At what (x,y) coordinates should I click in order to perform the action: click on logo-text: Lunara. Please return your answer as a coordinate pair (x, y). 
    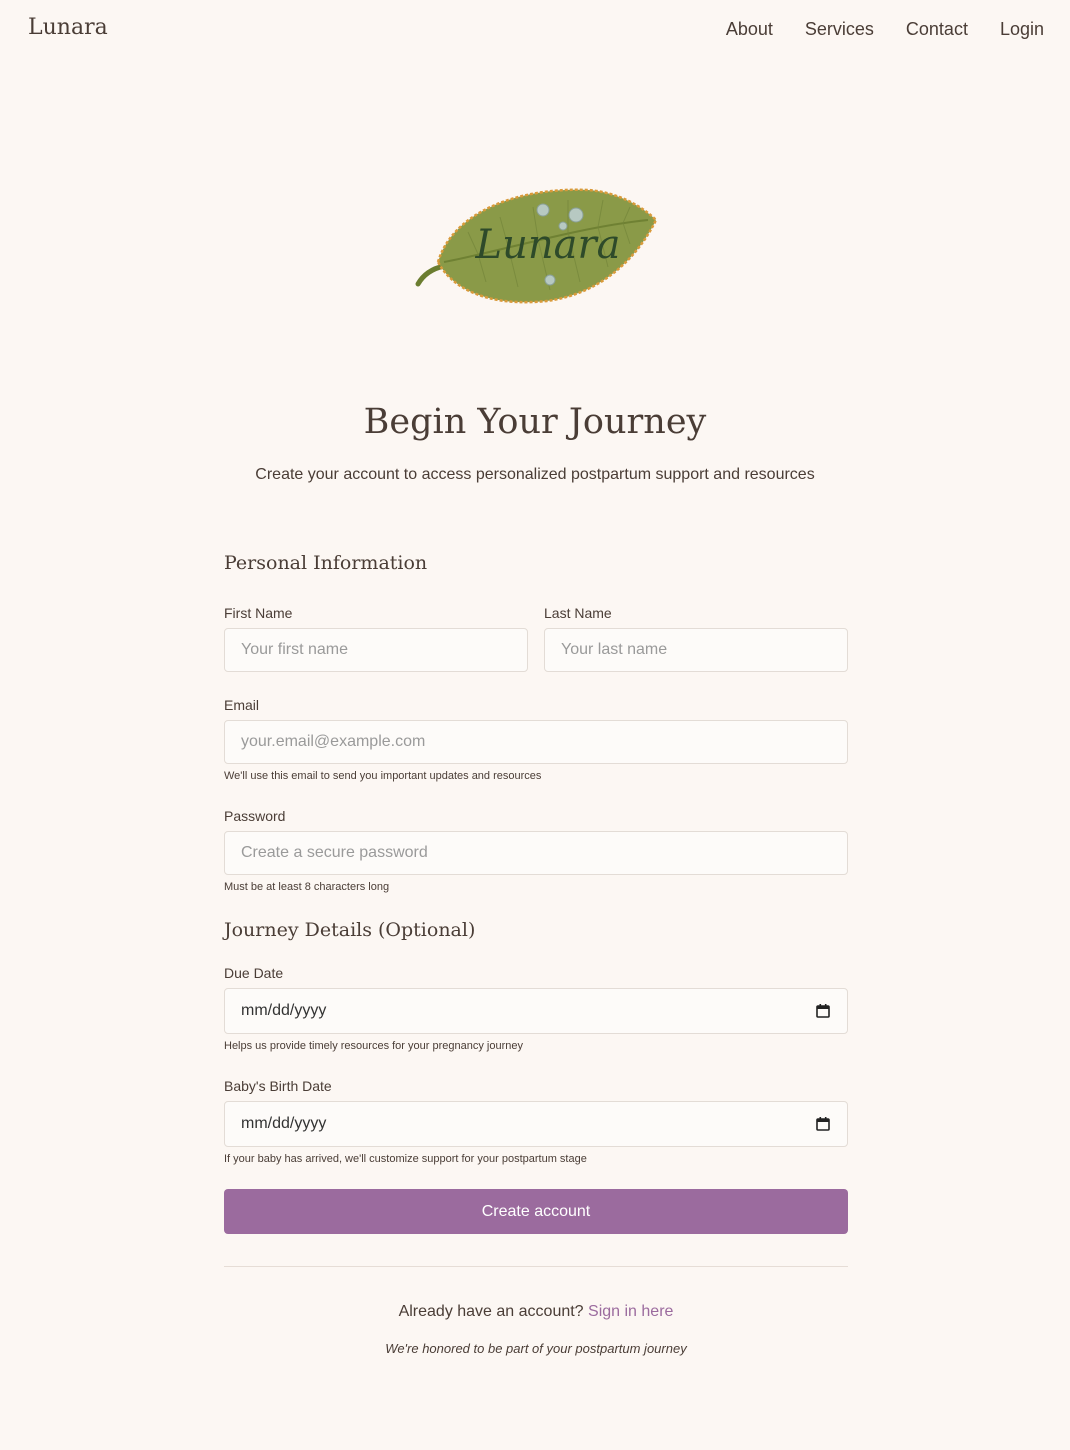
    Looking at the image, I should click on (548, 245).